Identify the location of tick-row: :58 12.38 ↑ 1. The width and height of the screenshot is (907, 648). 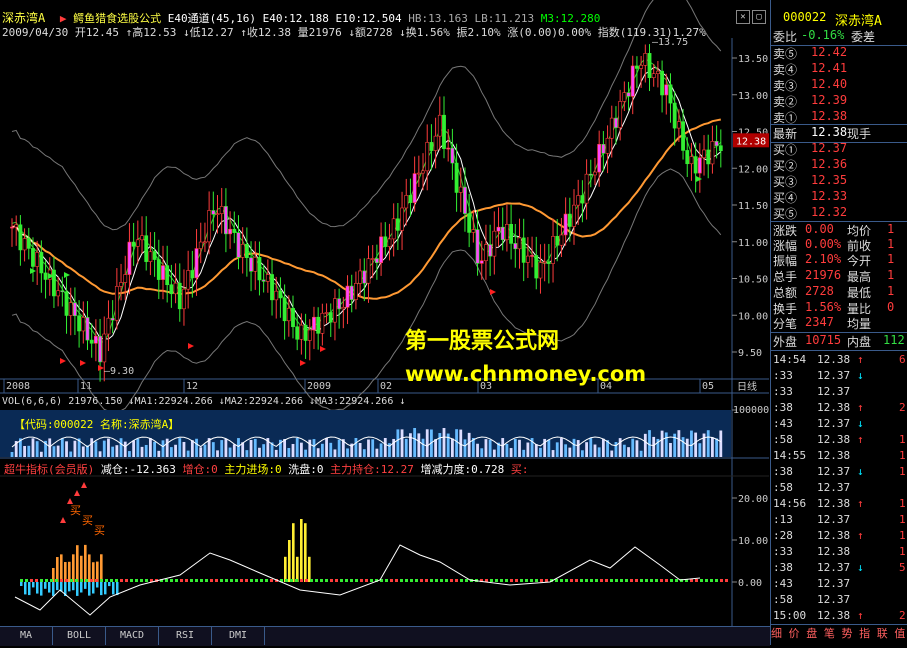
(839, 441).